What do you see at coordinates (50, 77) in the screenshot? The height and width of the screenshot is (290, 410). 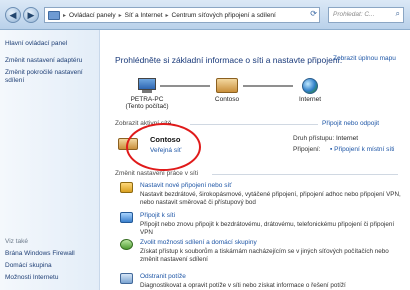 I see `sidebar-link-advanced-sharing: Změnit pokročilé nastavení sdílení` at bounding box center [50, 77].